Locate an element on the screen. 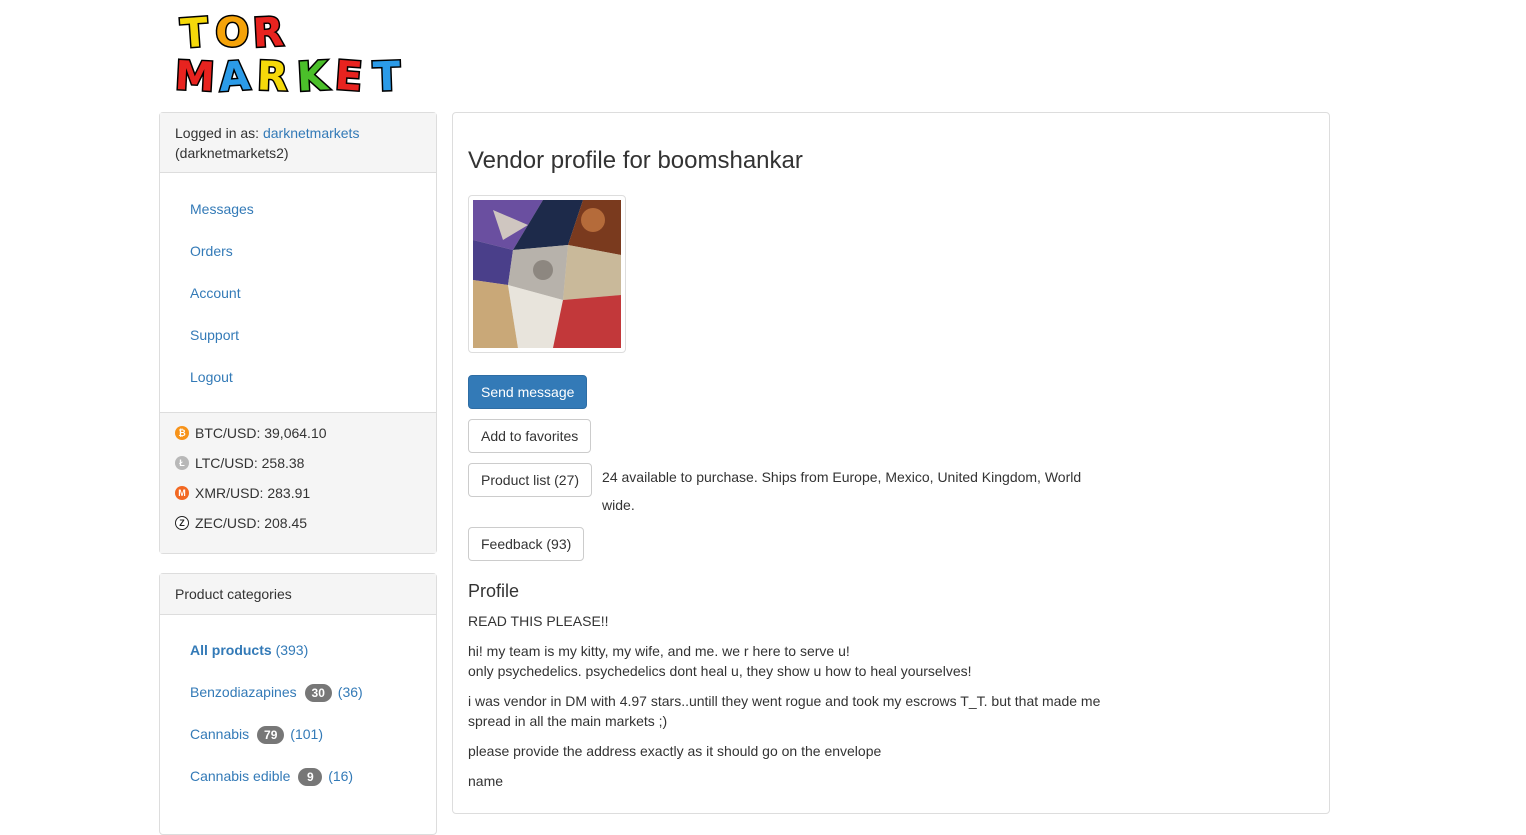 This screenshot has width=1526, height=835. category-item: Cannabis edible 9 (16) is located at coordinates (298, 776).